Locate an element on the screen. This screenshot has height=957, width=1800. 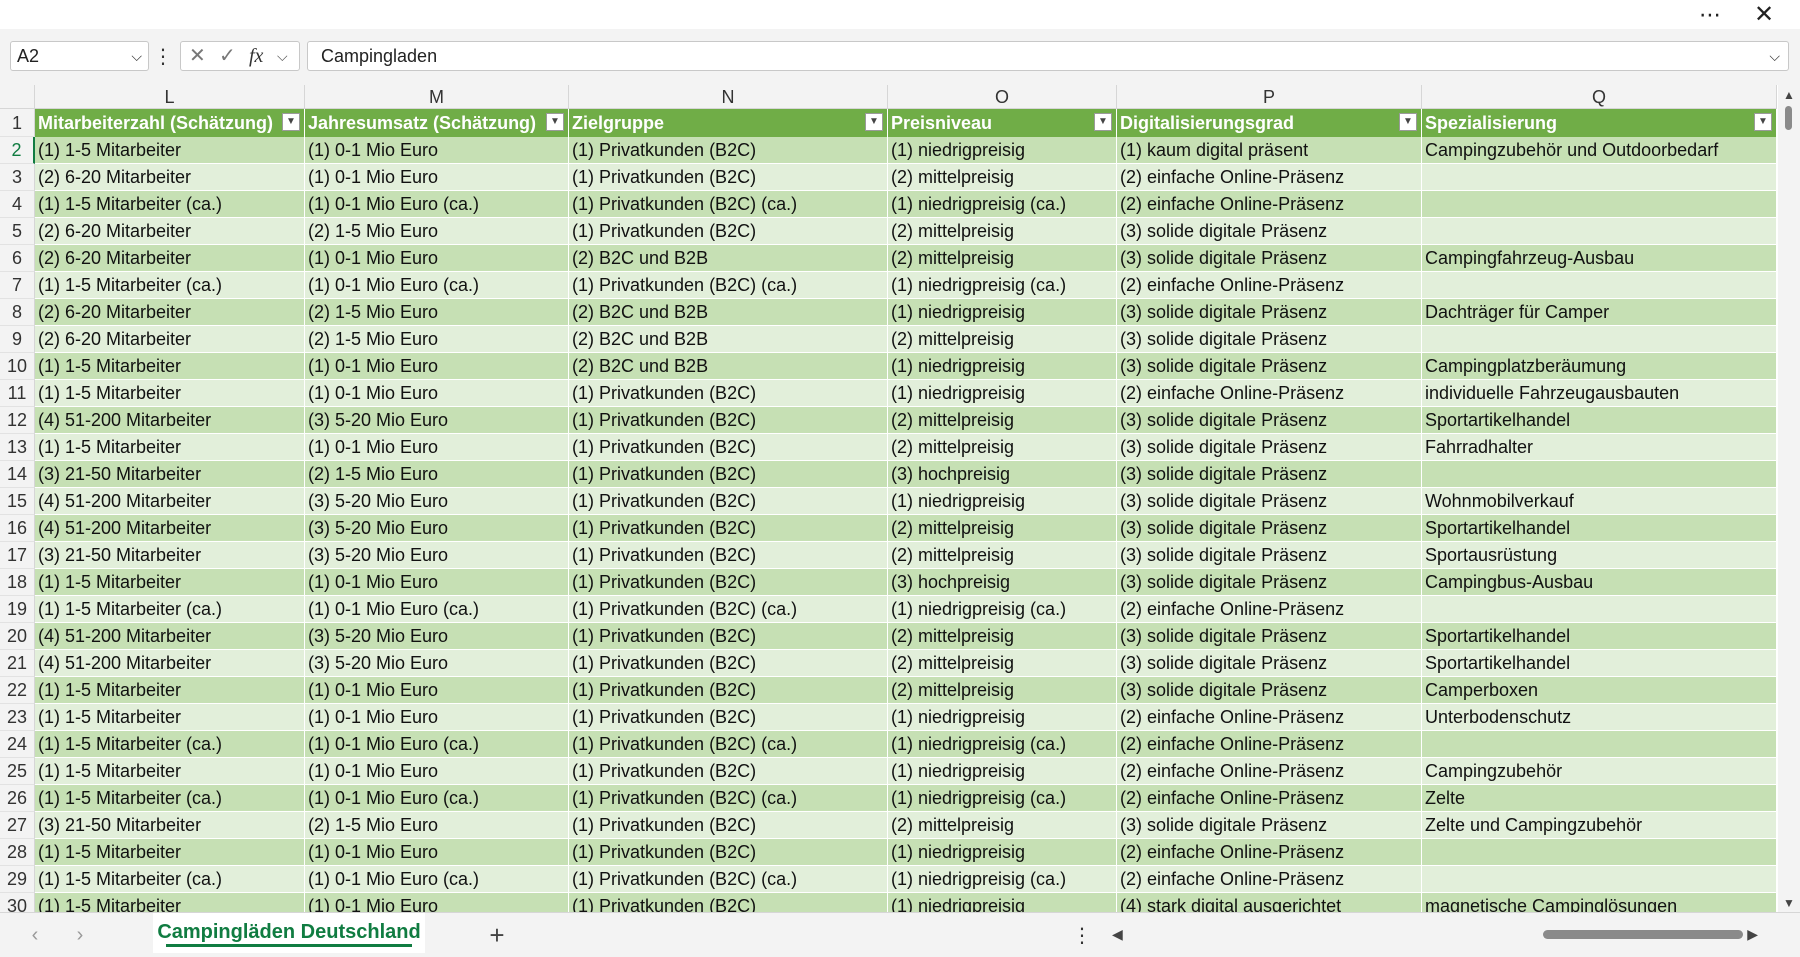
table-cell: Wohnmobilverkauf is located at coordinates (1599, 501).